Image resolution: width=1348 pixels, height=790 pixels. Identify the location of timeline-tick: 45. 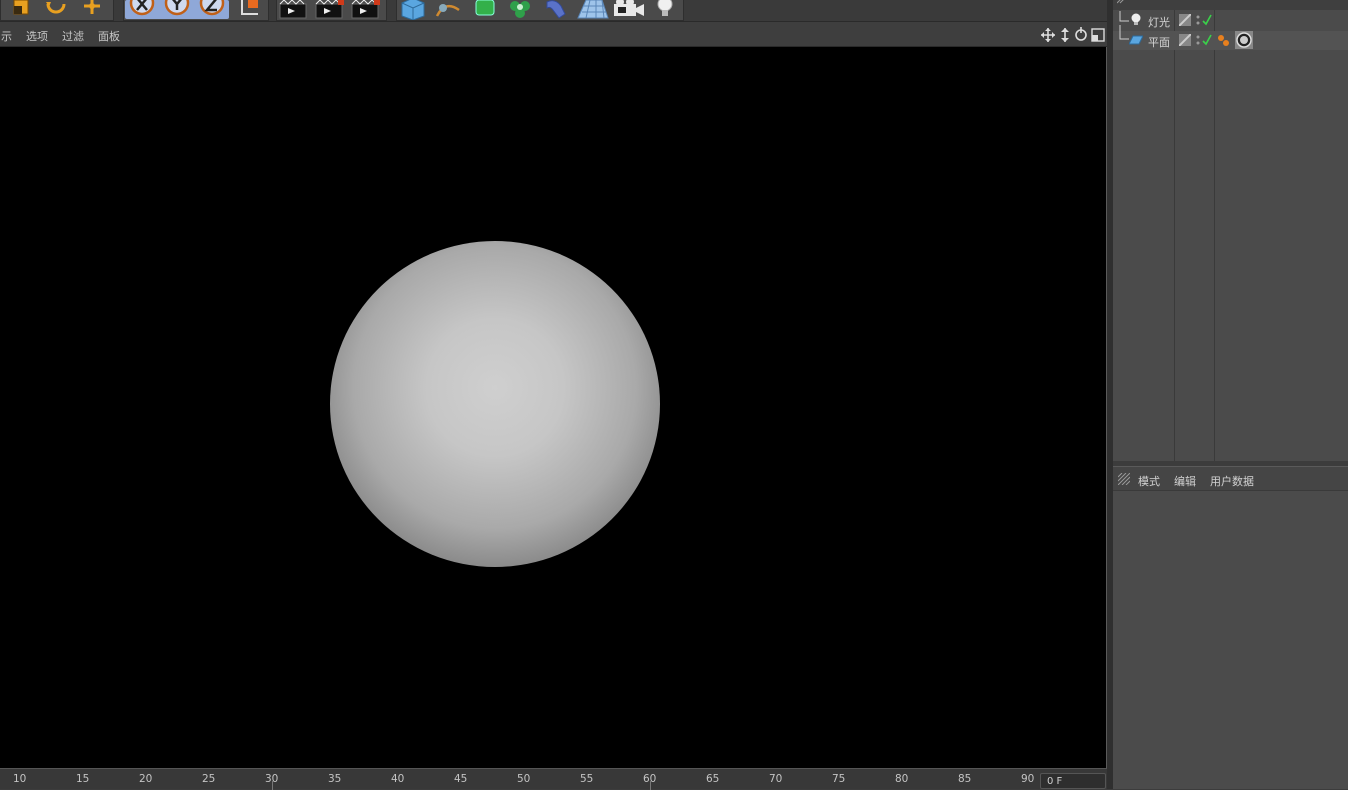
(461, 779).